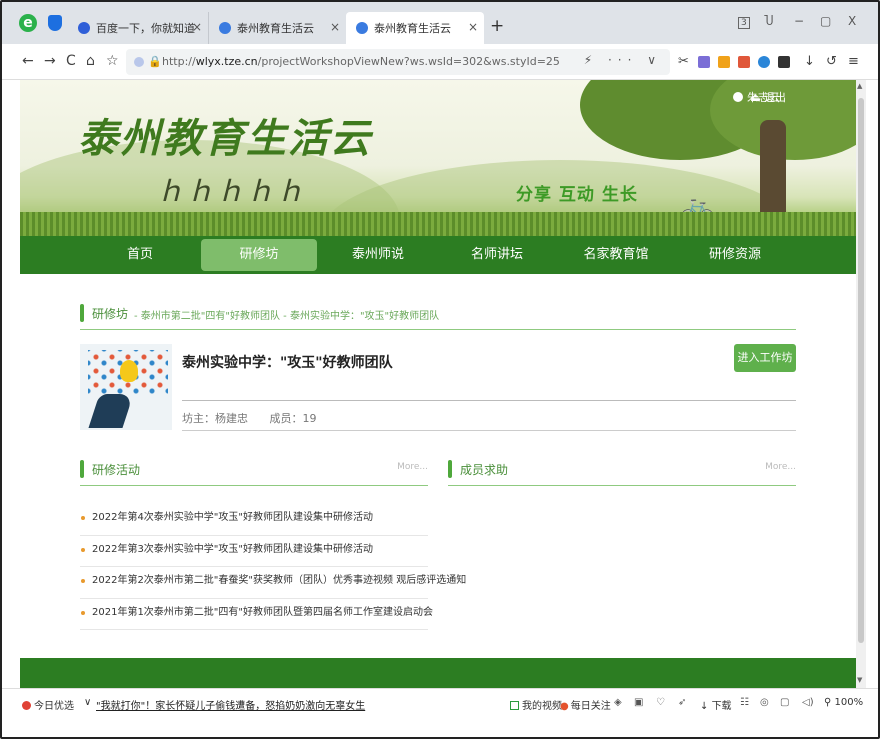  Describe the element at coordinates (861, 370) in the screenshot. I see `scrollbar-thumb` at that location.